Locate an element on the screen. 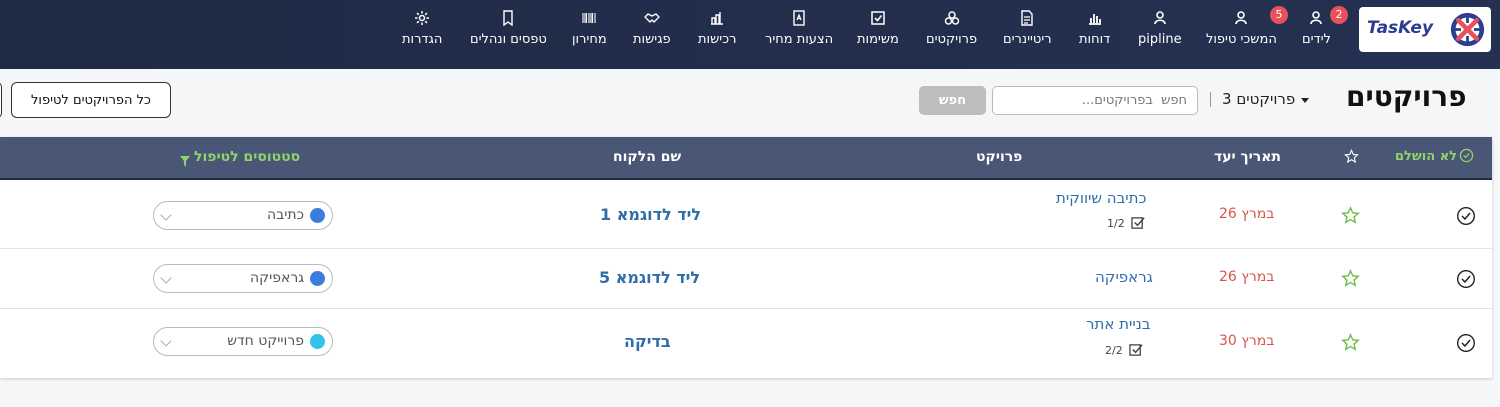  task-progress: 1/2 is located at coordinates (1126, 223).